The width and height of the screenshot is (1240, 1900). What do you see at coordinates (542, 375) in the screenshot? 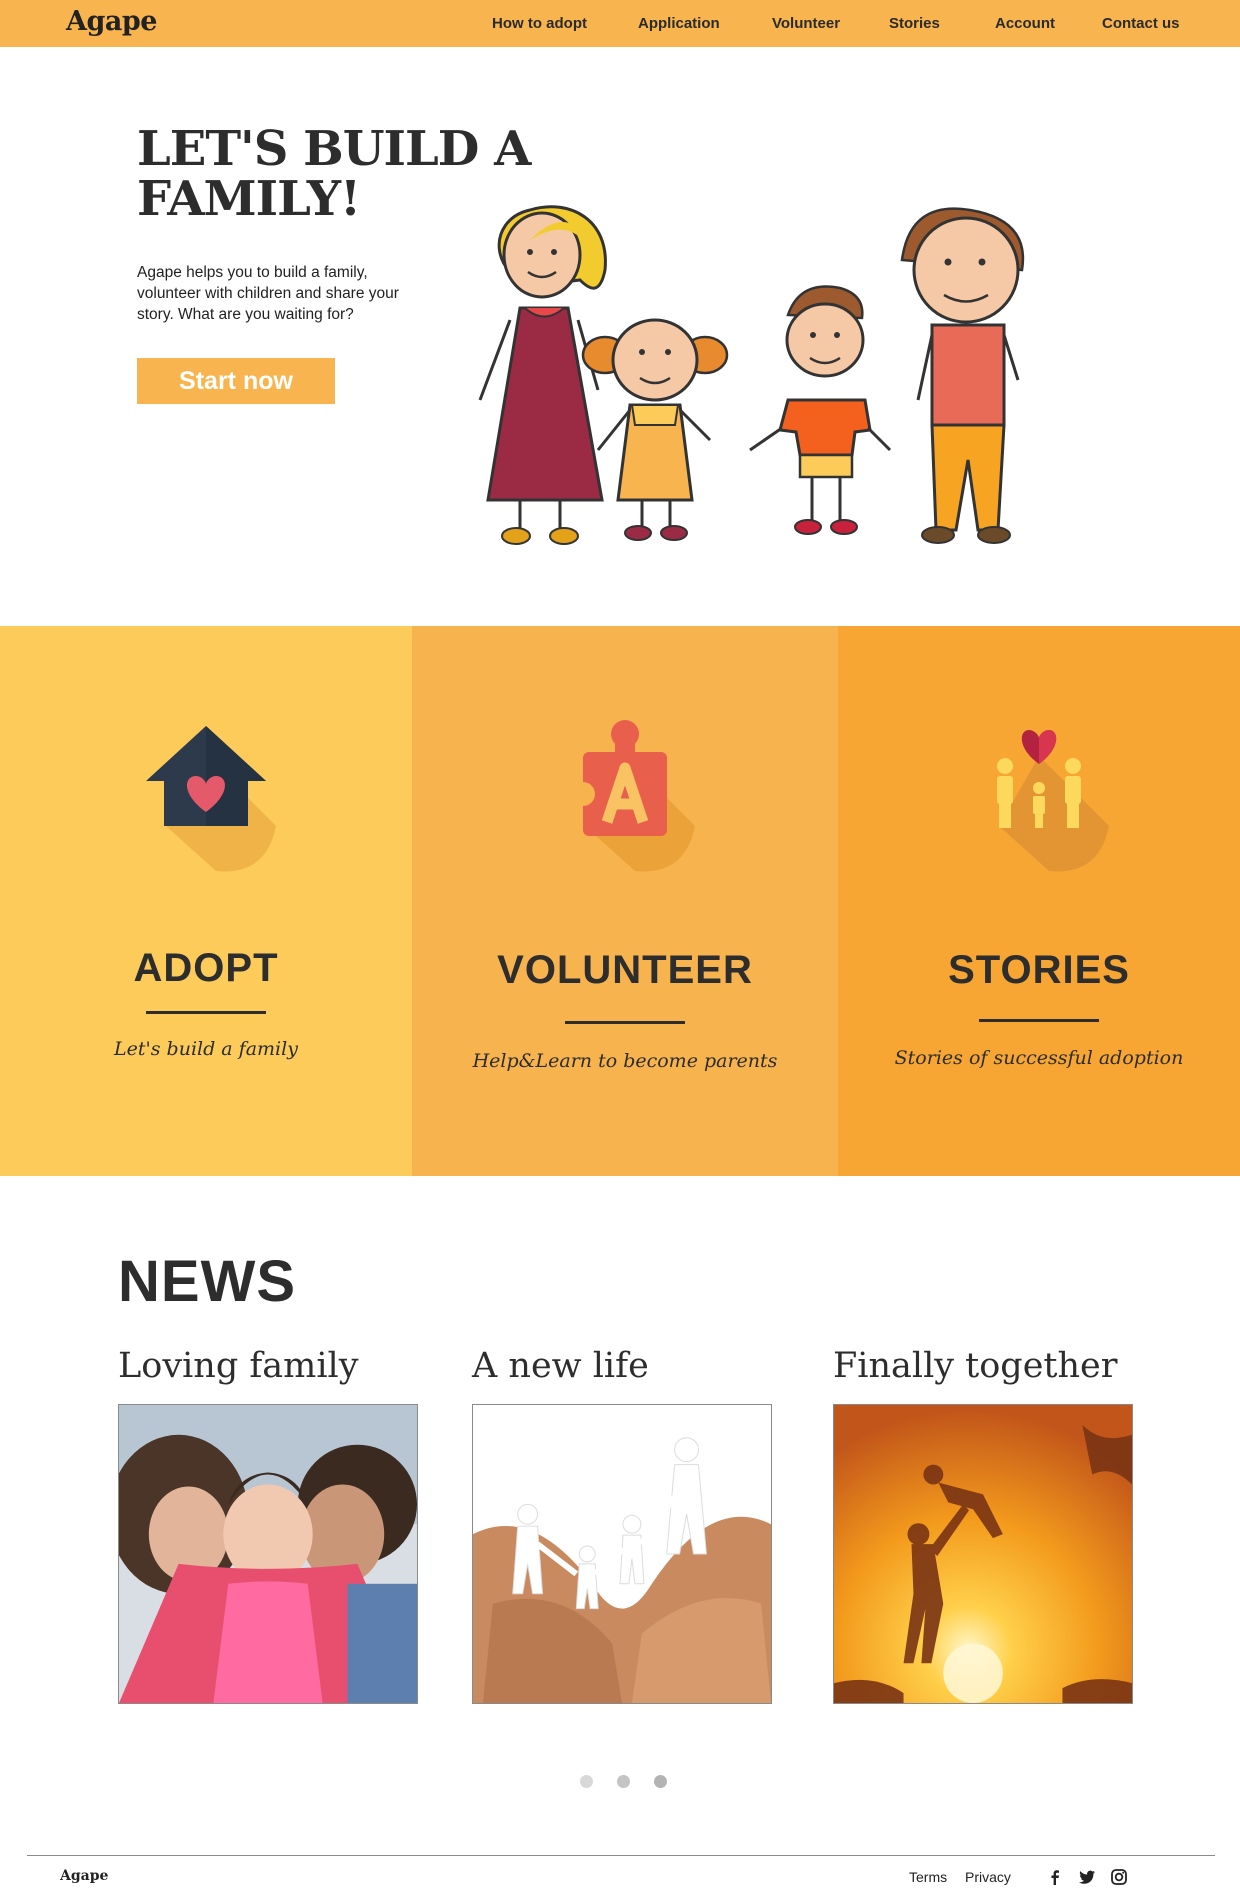
I see `mother-figure` at bounding box center [542, 375].